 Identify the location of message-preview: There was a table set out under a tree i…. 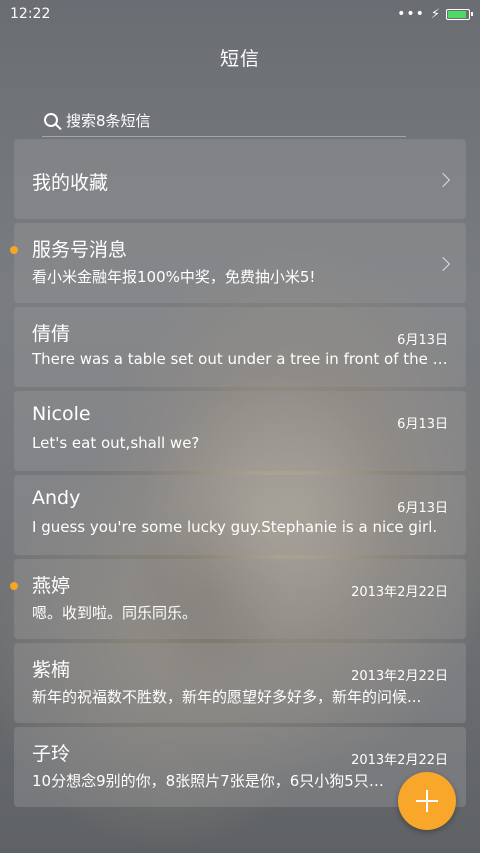
(240, 359).